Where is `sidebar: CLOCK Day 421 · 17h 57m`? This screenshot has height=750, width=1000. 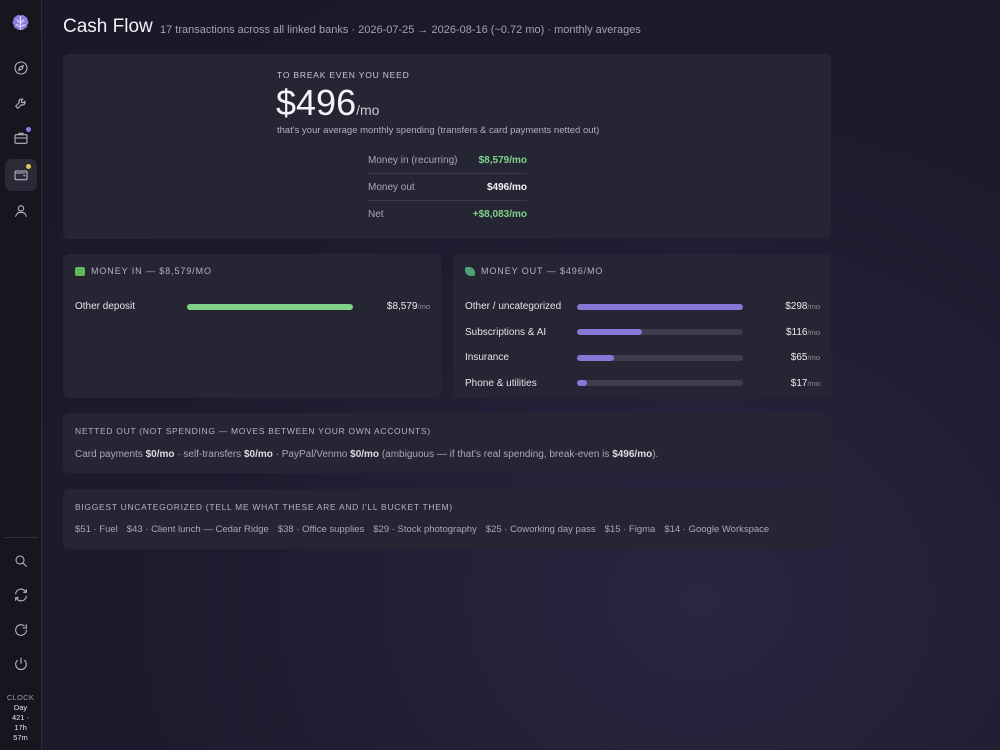 sidebar: CLOCK Day 421 · 17h 57m is located at coordinates (21, 375).